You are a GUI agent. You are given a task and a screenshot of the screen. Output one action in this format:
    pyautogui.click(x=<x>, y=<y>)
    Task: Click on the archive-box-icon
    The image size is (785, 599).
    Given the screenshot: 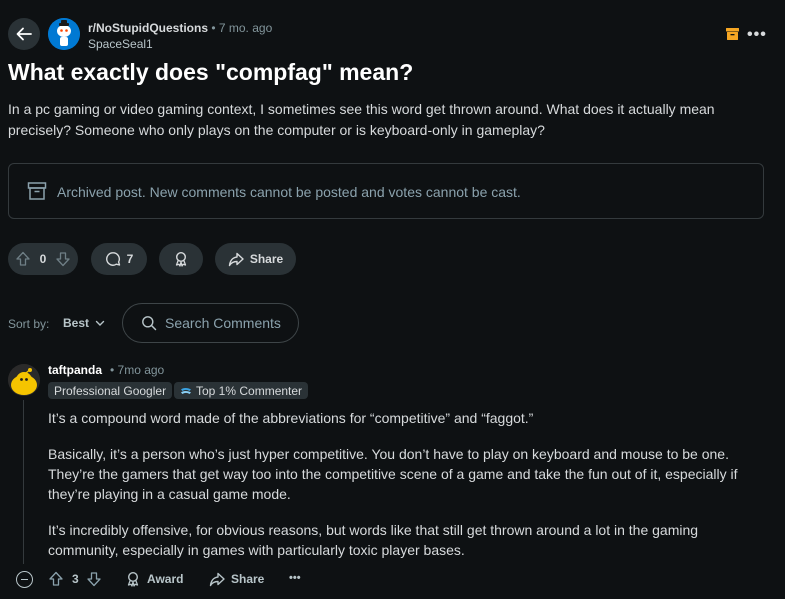 What is the action you would take?
    pyautogui.click(x=37, y=191)
    